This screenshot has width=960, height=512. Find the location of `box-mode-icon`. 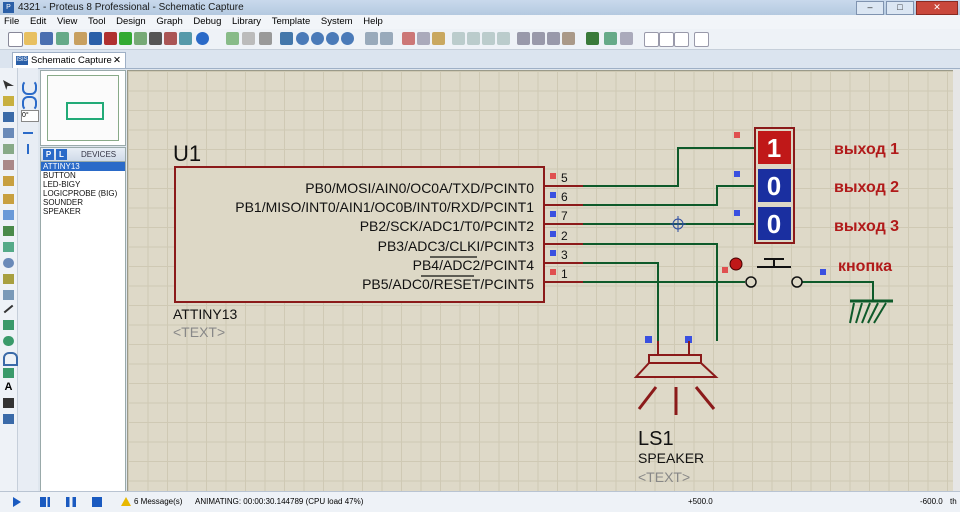

box-mode-icon is located at coordinates (8, 325).